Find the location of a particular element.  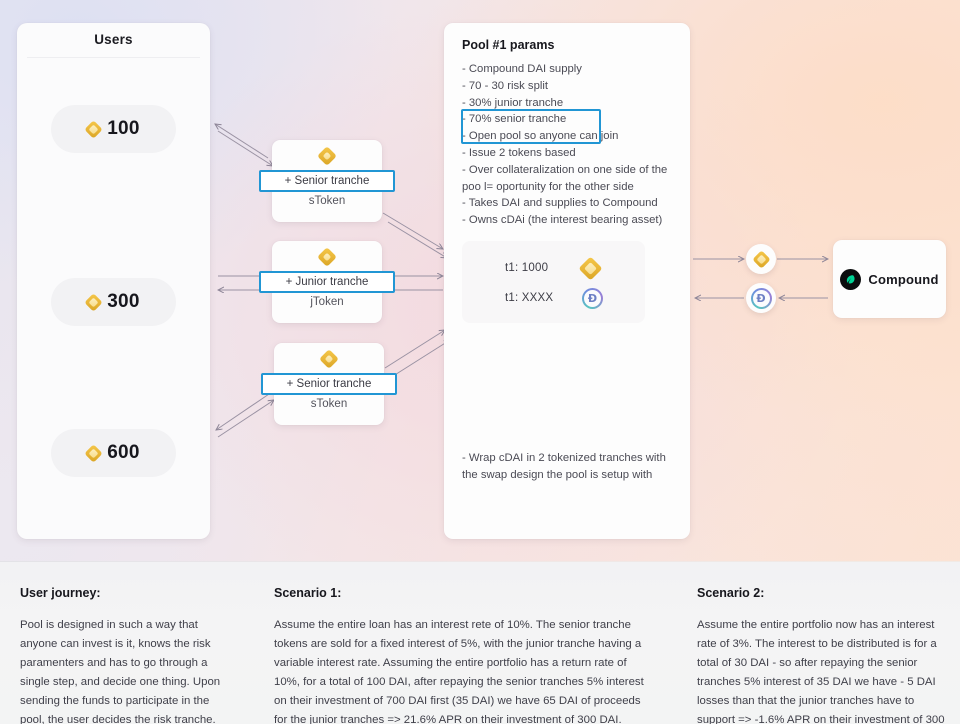

pool-param-item: - Takes DAI and supplies to Compound is located at coordinates (560, 203).